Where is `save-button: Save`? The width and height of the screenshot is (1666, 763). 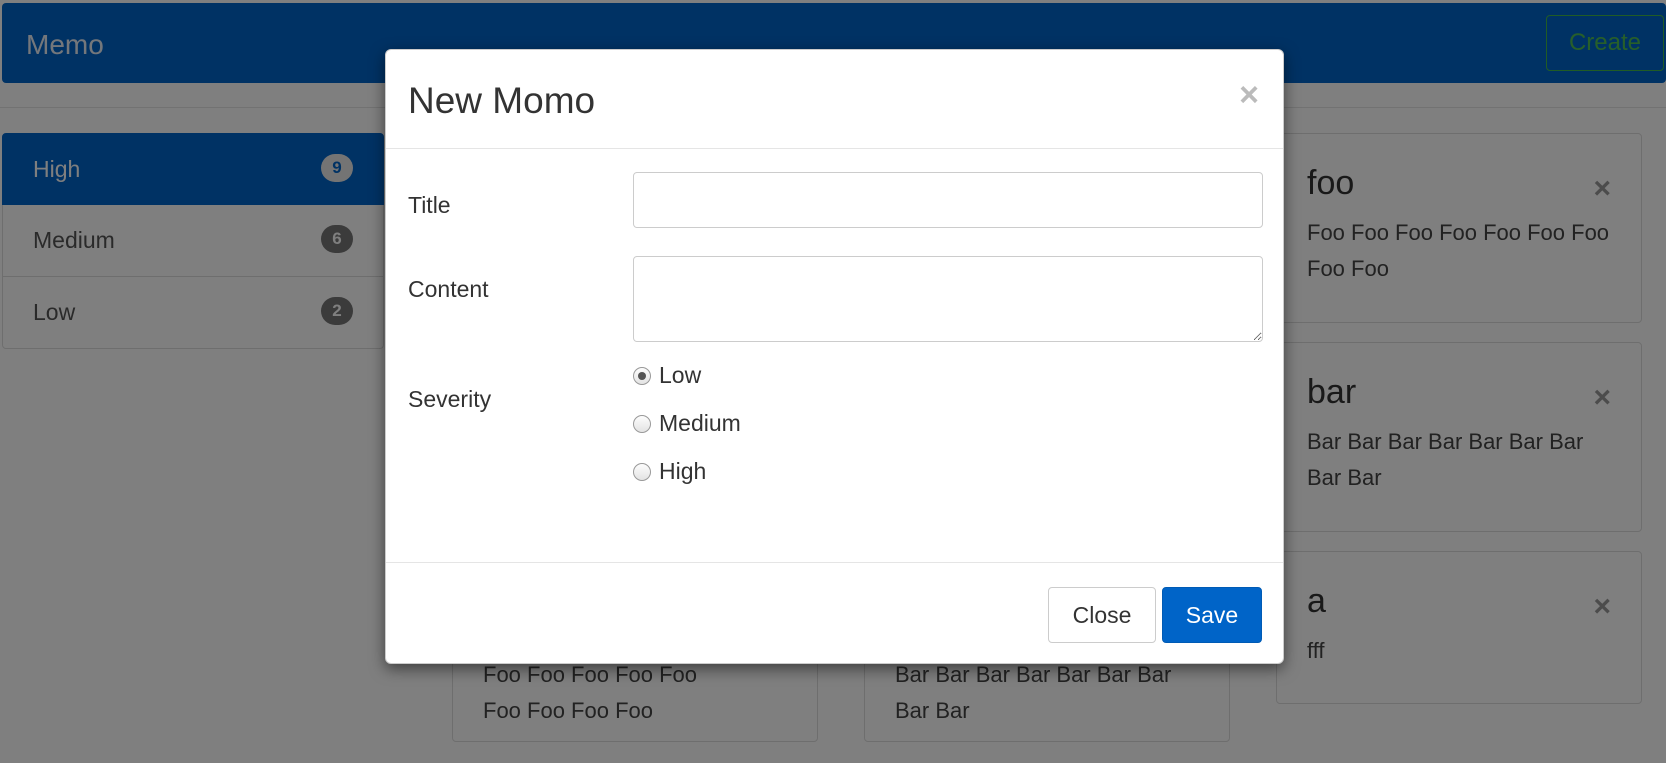
save-button: Save is located at coordinates (1212, 615).